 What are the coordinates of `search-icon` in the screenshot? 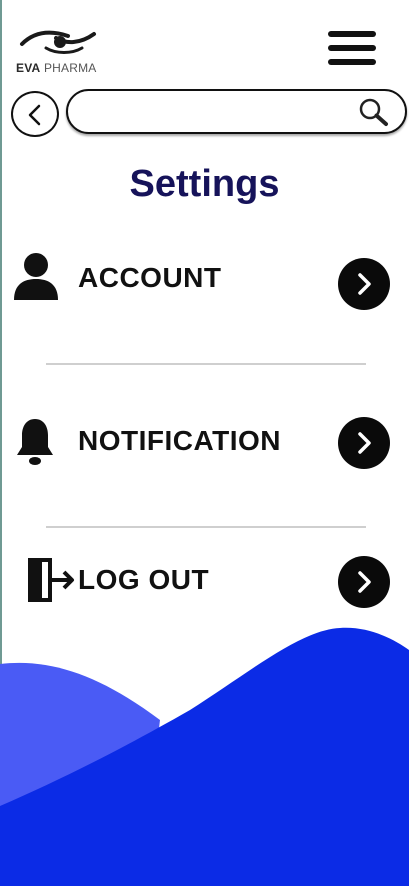 It's located at (373, 112).